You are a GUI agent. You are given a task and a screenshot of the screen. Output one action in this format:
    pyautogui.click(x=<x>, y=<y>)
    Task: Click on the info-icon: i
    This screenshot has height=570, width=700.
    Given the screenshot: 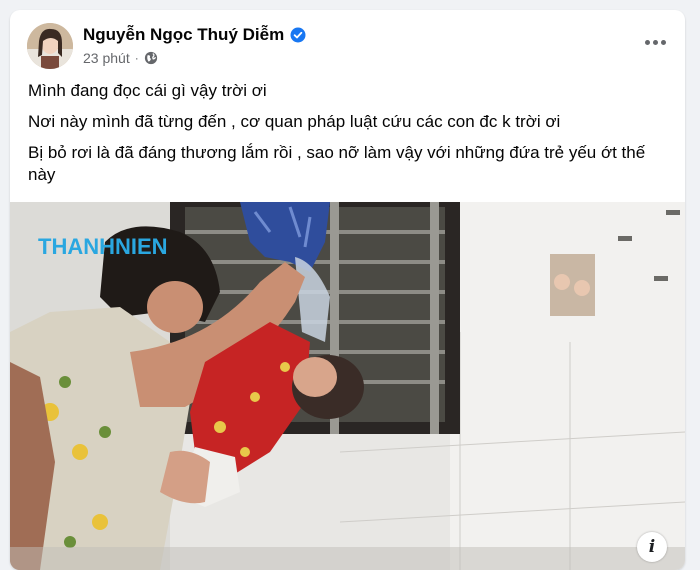 What is the action you would take?
    pyautogui.click(x=652, y=547)
    